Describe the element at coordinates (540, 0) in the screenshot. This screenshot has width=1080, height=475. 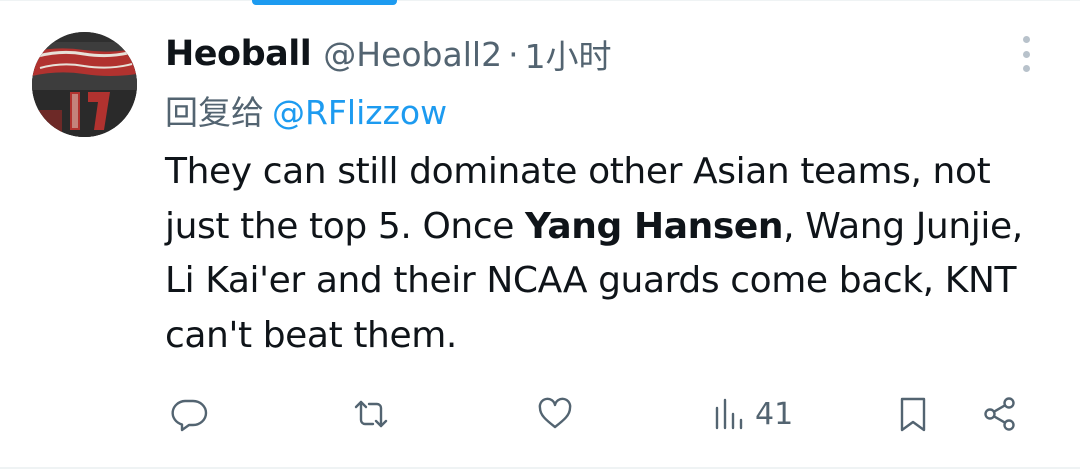
I see `top-divider` at that location.